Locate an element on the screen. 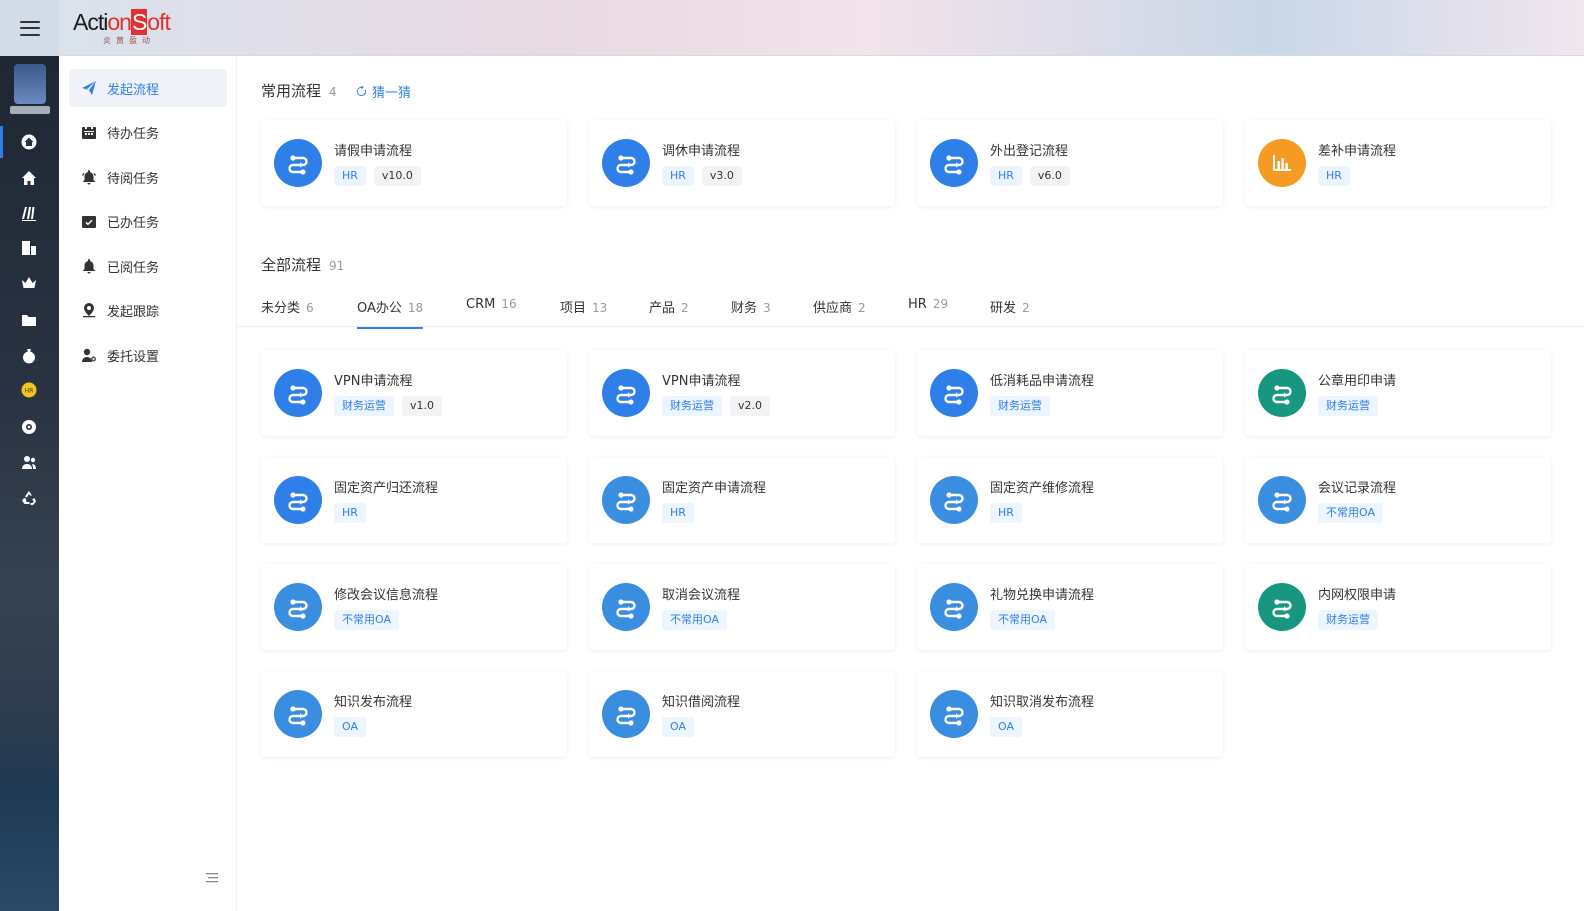  process-card: 公章用印申请 财务运营 is located at coordinates (1398, 393).